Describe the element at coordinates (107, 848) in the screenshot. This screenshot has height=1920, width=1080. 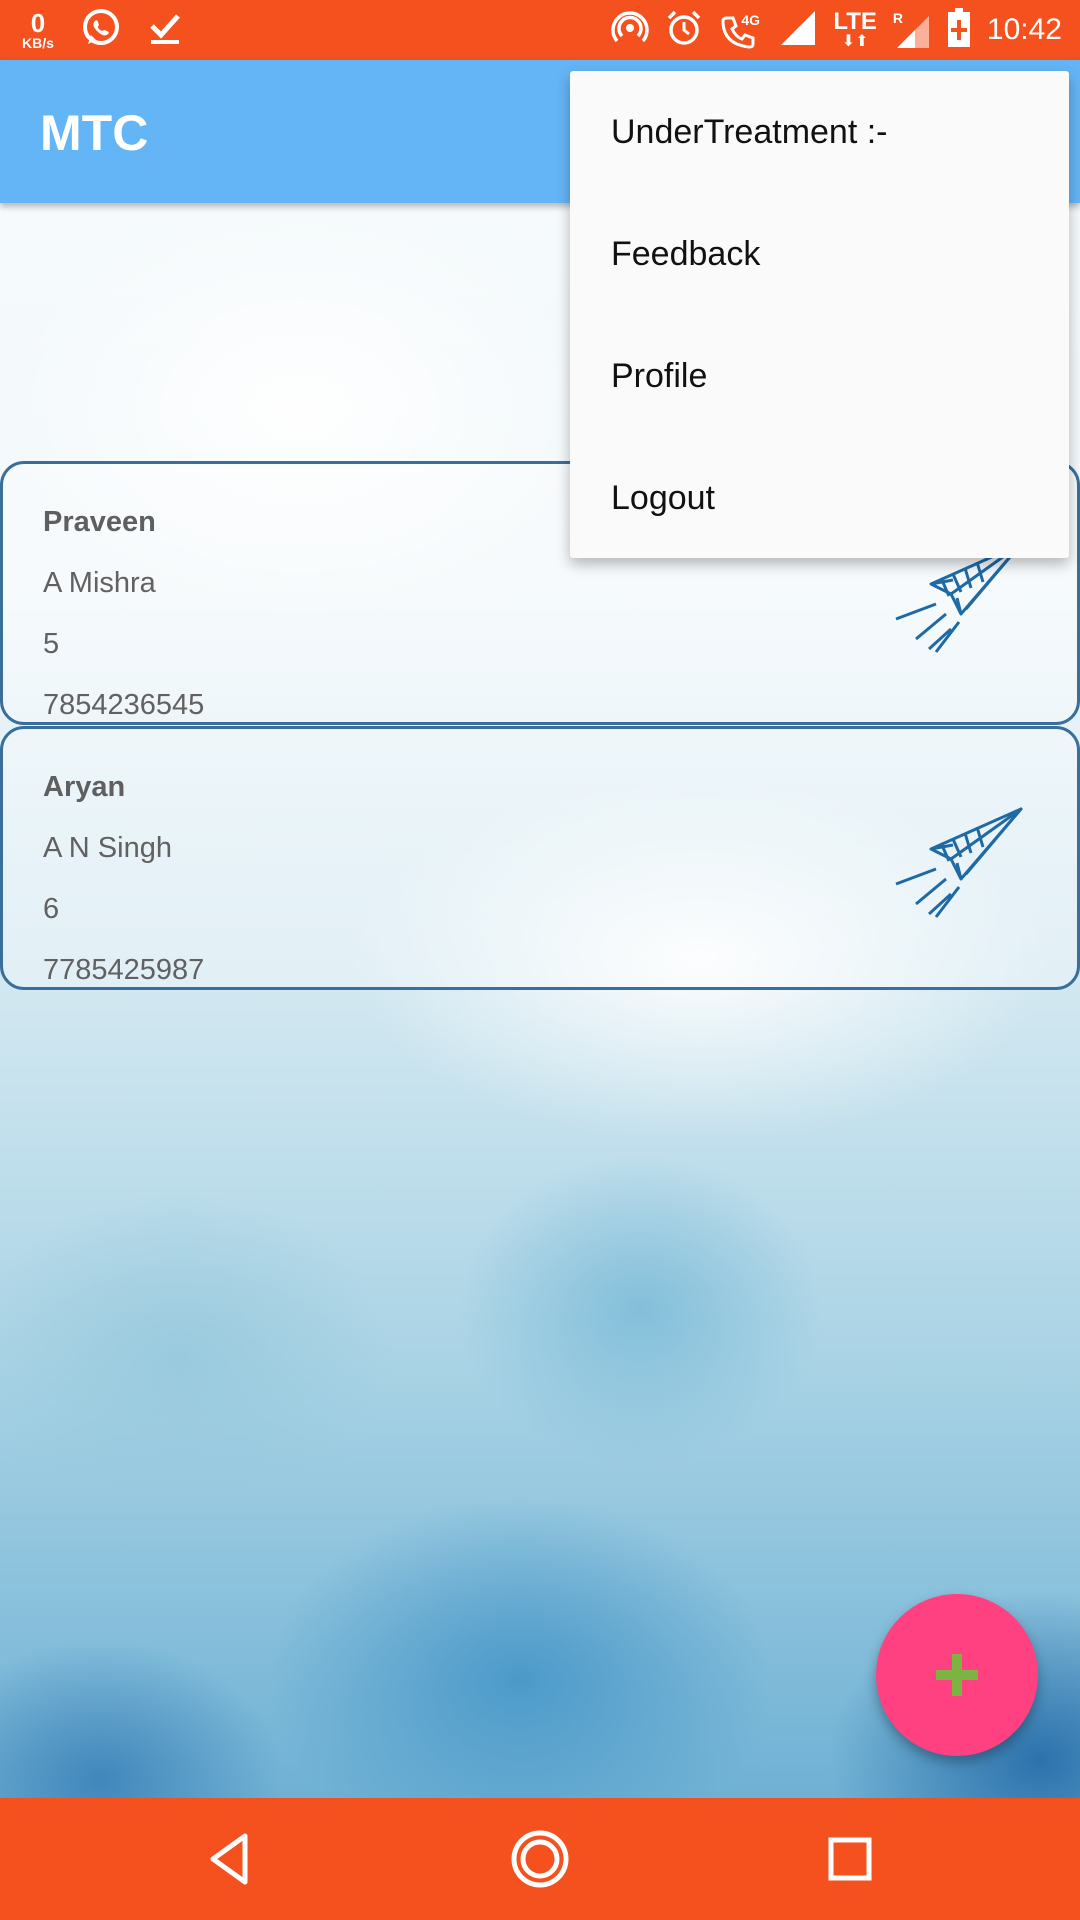
I see `patient-parent: A N Singh` at that location.